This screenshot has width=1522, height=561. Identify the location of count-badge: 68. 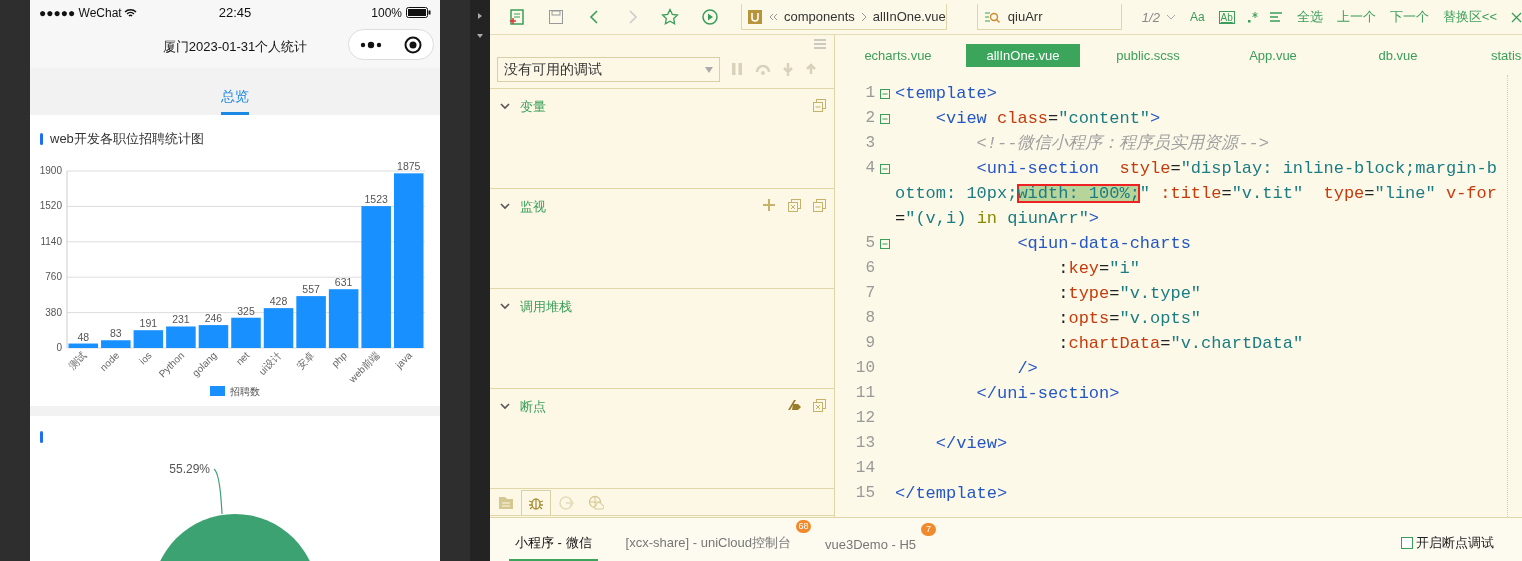
(803, 526).